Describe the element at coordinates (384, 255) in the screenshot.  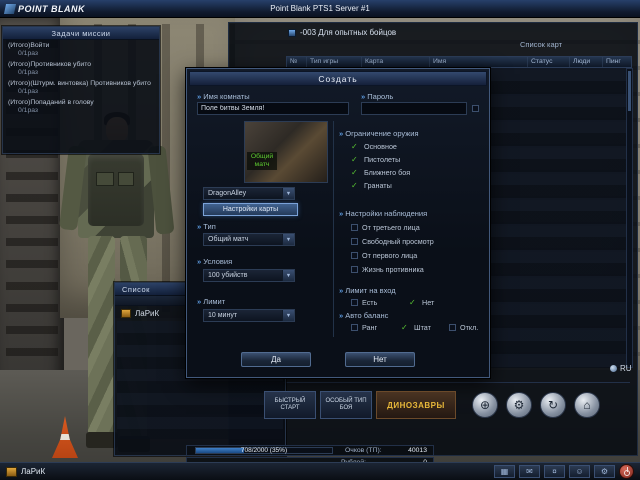
I see `observe-first-person: От первого лица` at that location.